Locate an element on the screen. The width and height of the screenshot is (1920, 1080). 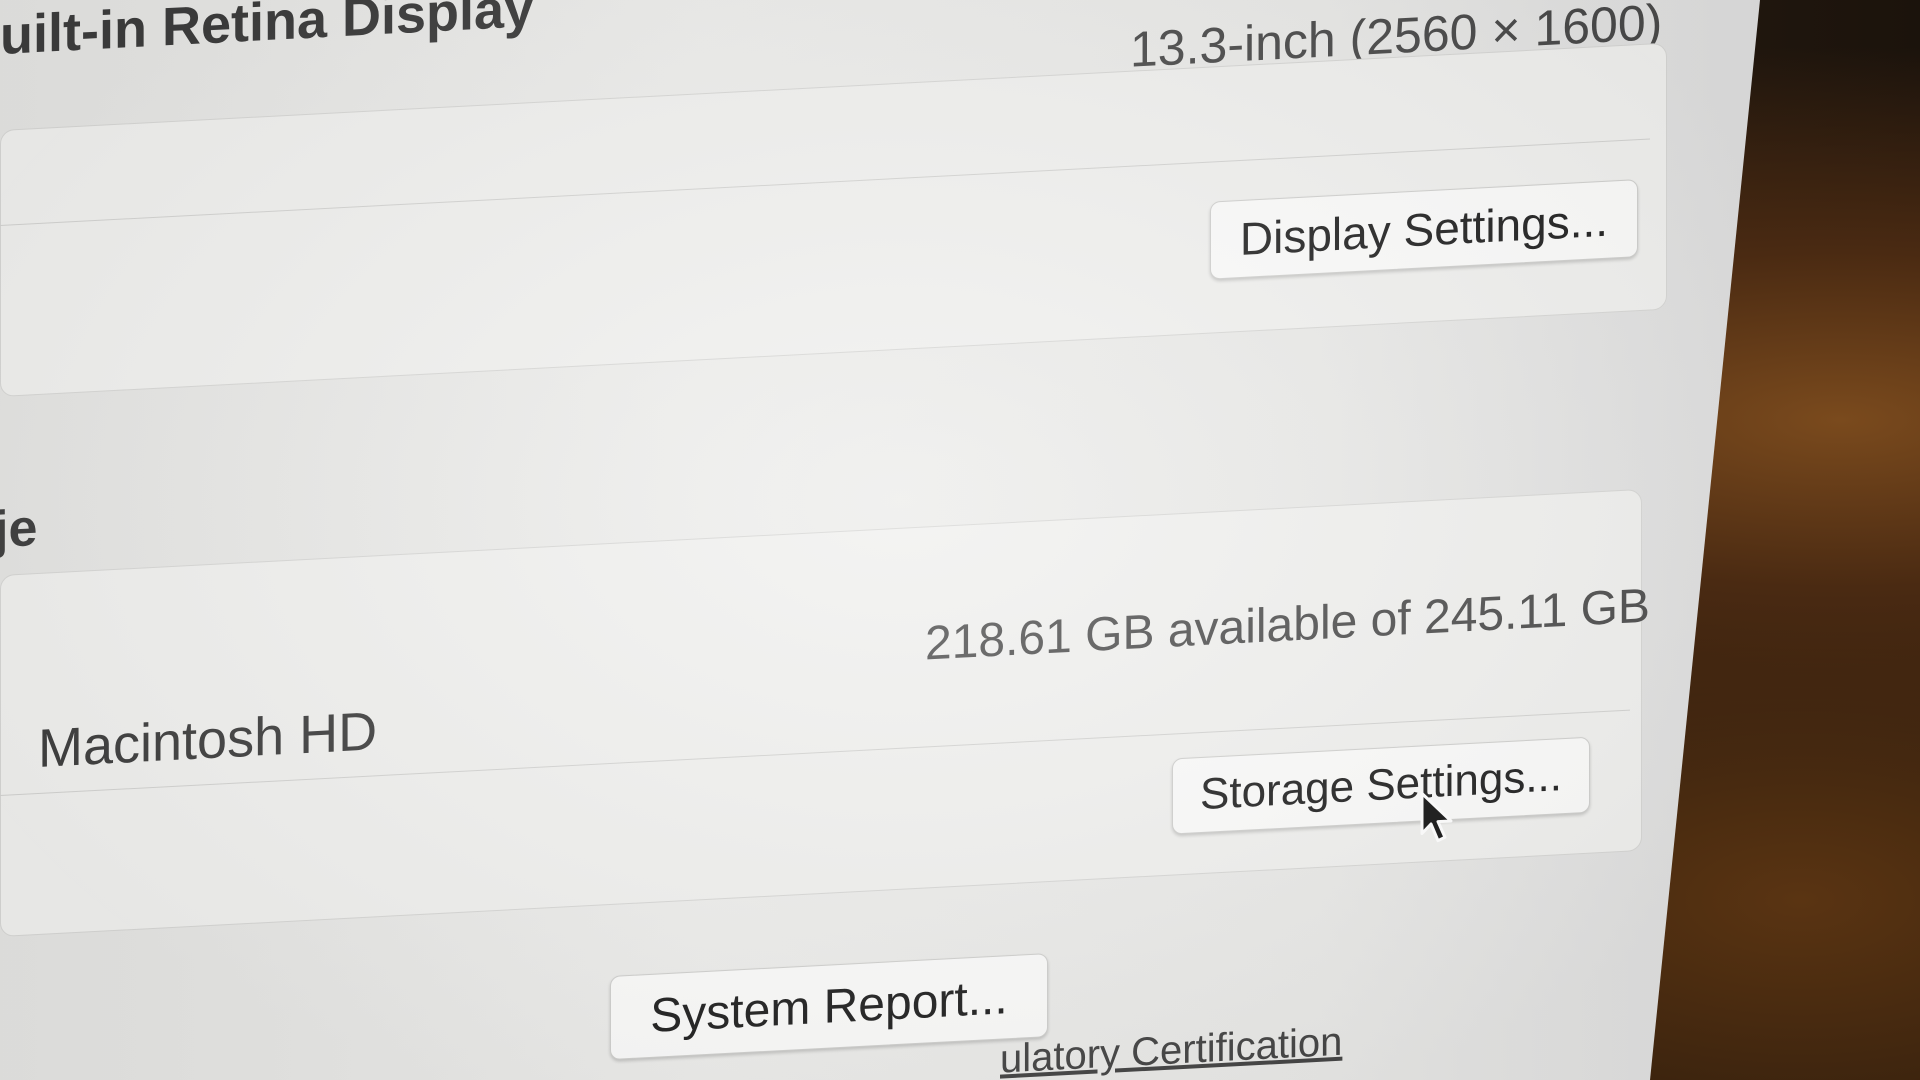
mouse-pointer-icon is located at coordinates (1436, 817).